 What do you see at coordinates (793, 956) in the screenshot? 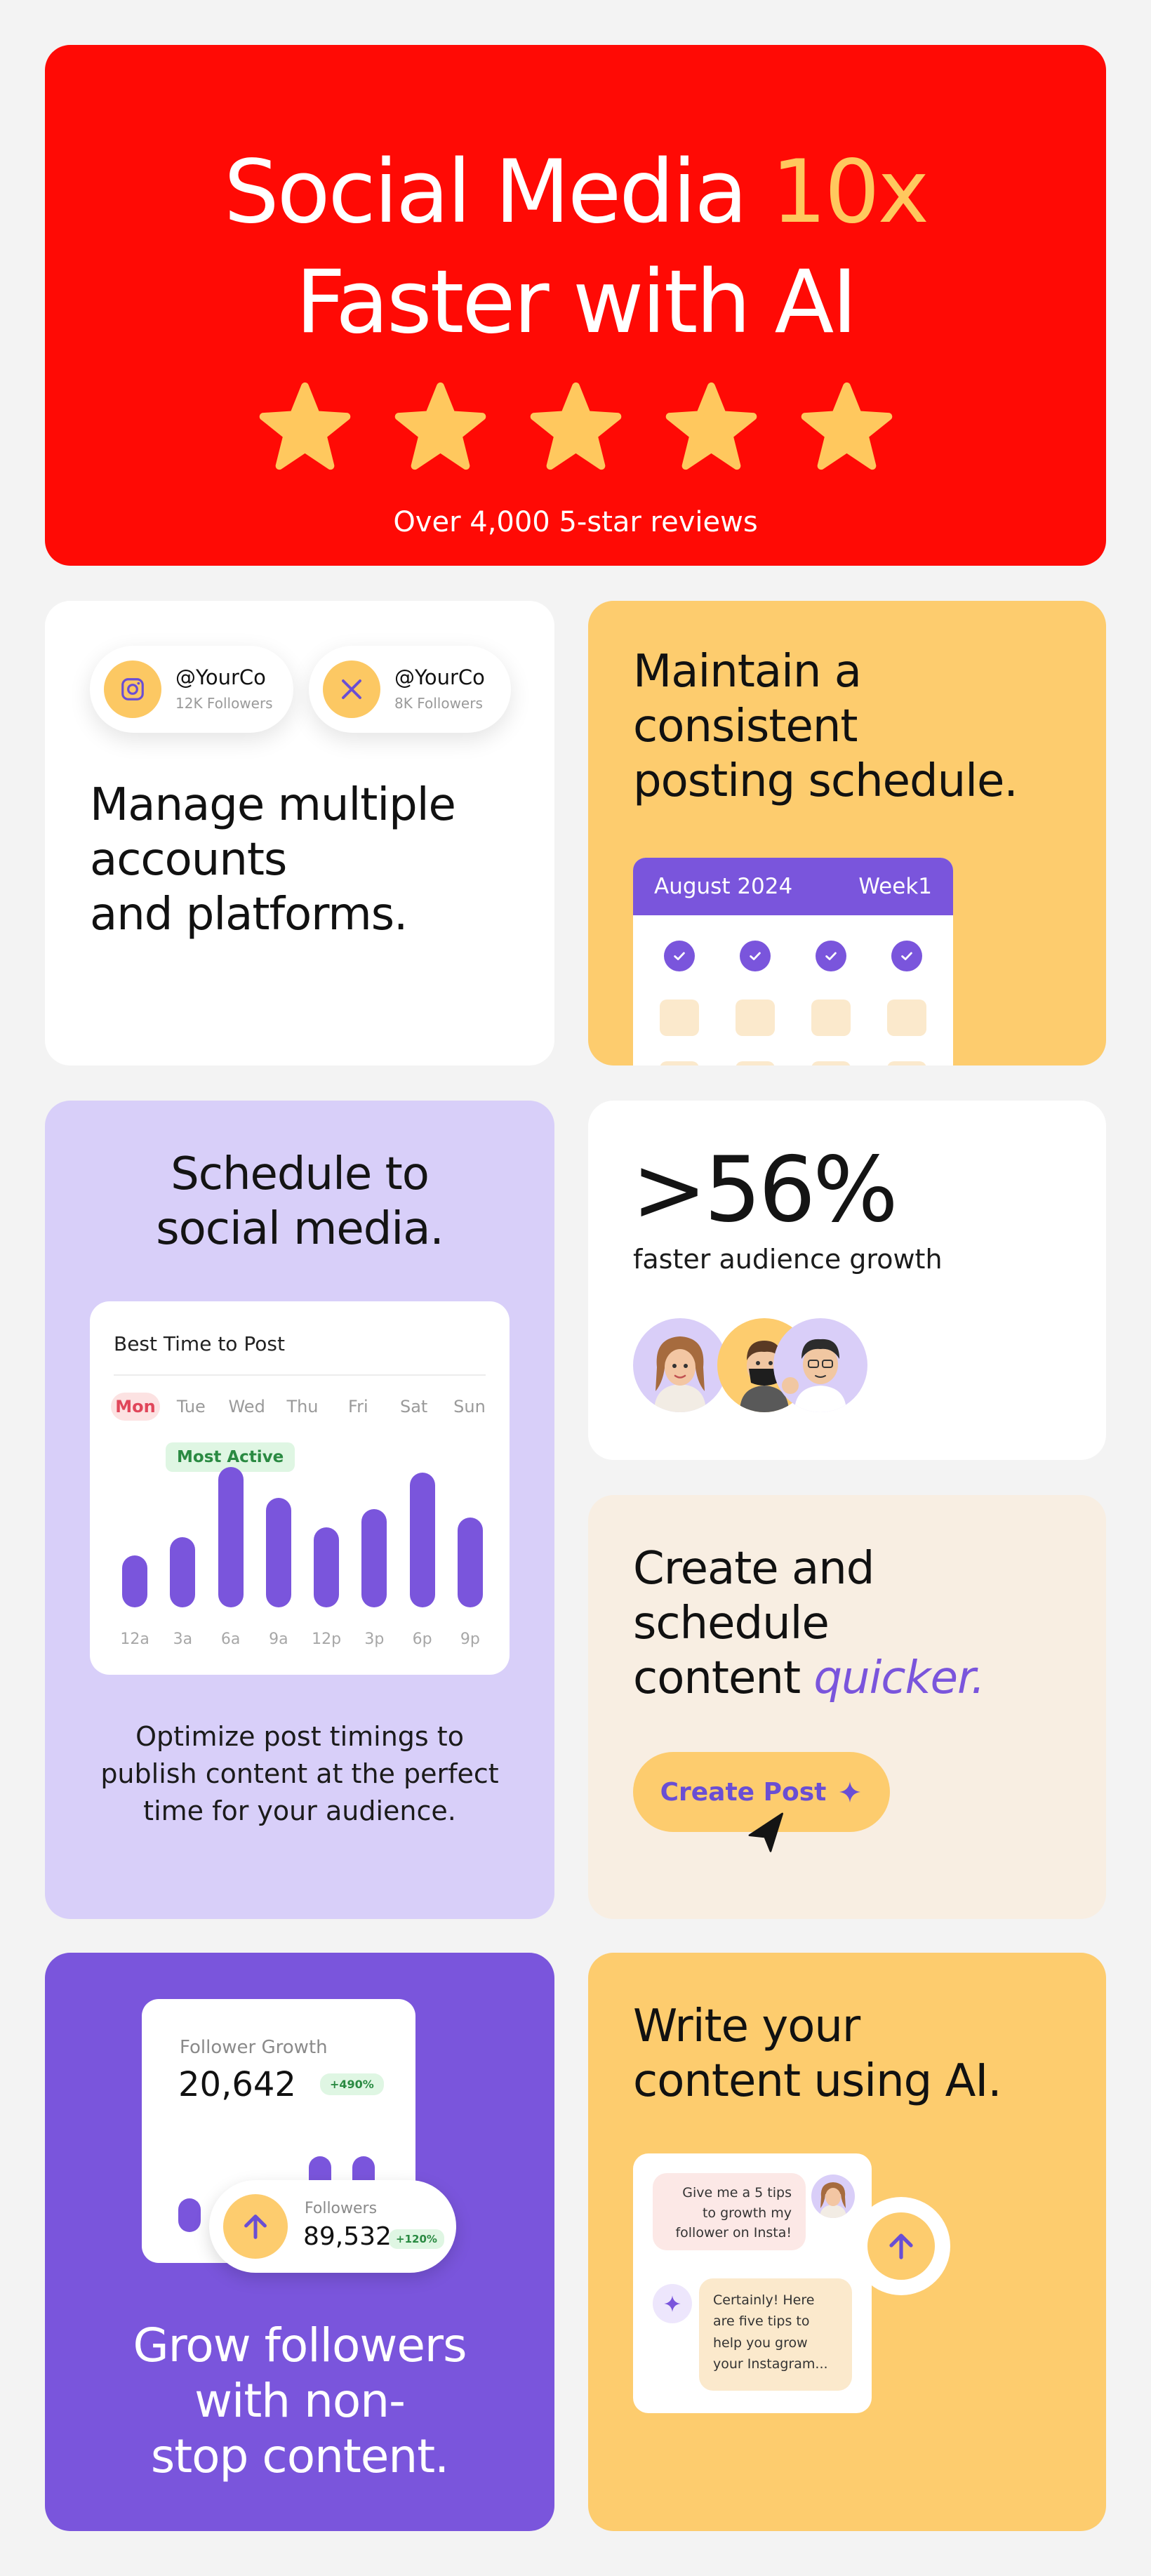
I see `calendar-check-row` at bounding box center [793, 956].